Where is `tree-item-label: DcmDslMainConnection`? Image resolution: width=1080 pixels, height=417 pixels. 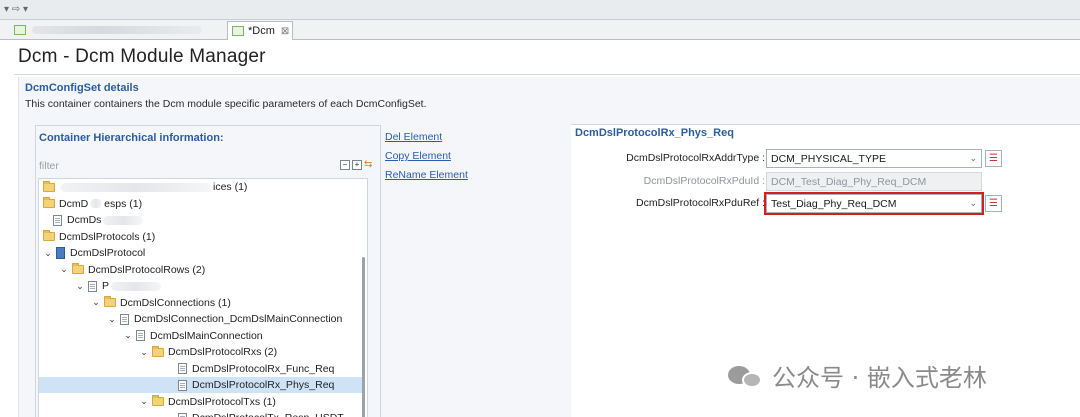 tree-item-label: DcmDslMainConnection is located at coordinates (206, 335).